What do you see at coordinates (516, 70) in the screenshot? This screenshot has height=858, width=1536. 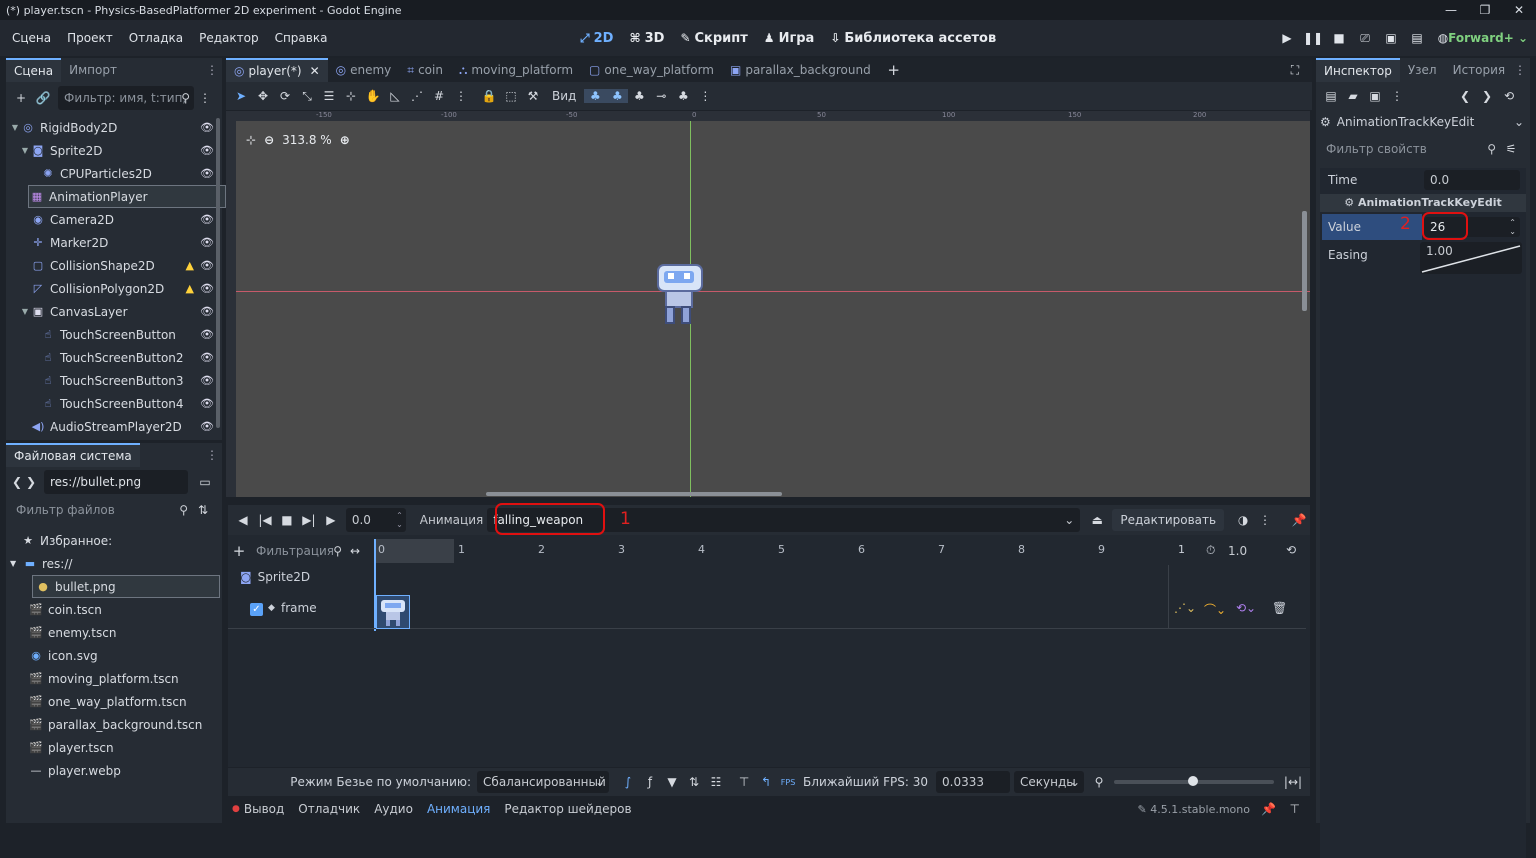 I see `scene-tab-moving-platform: ⛬ moving_platform` at bounding box center [516, 70].